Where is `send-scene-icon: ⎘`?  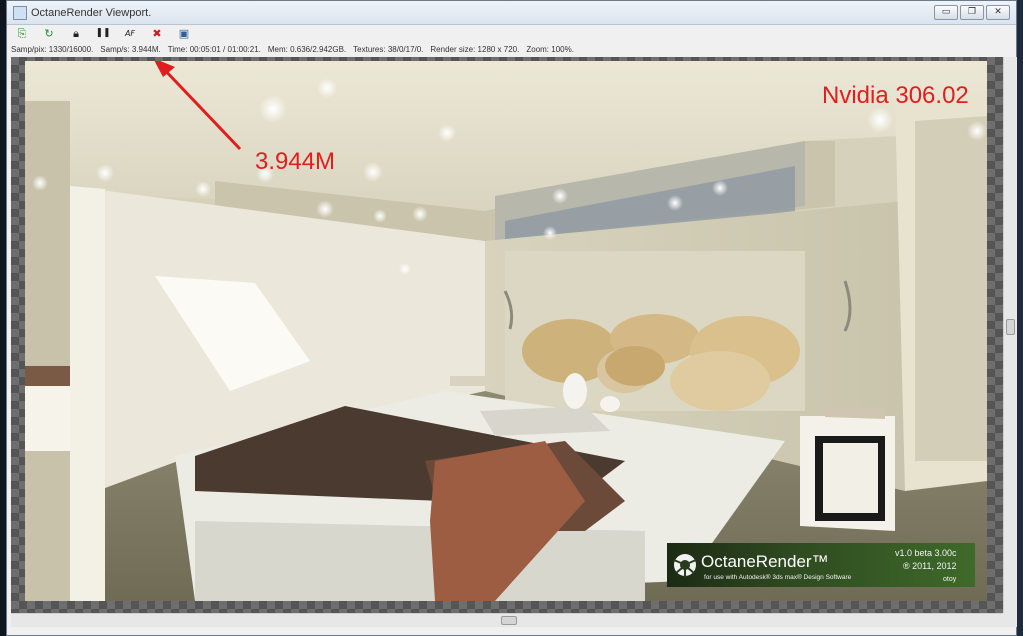
send-scene-icon: ⎘ is located at coordinates (22, 33).